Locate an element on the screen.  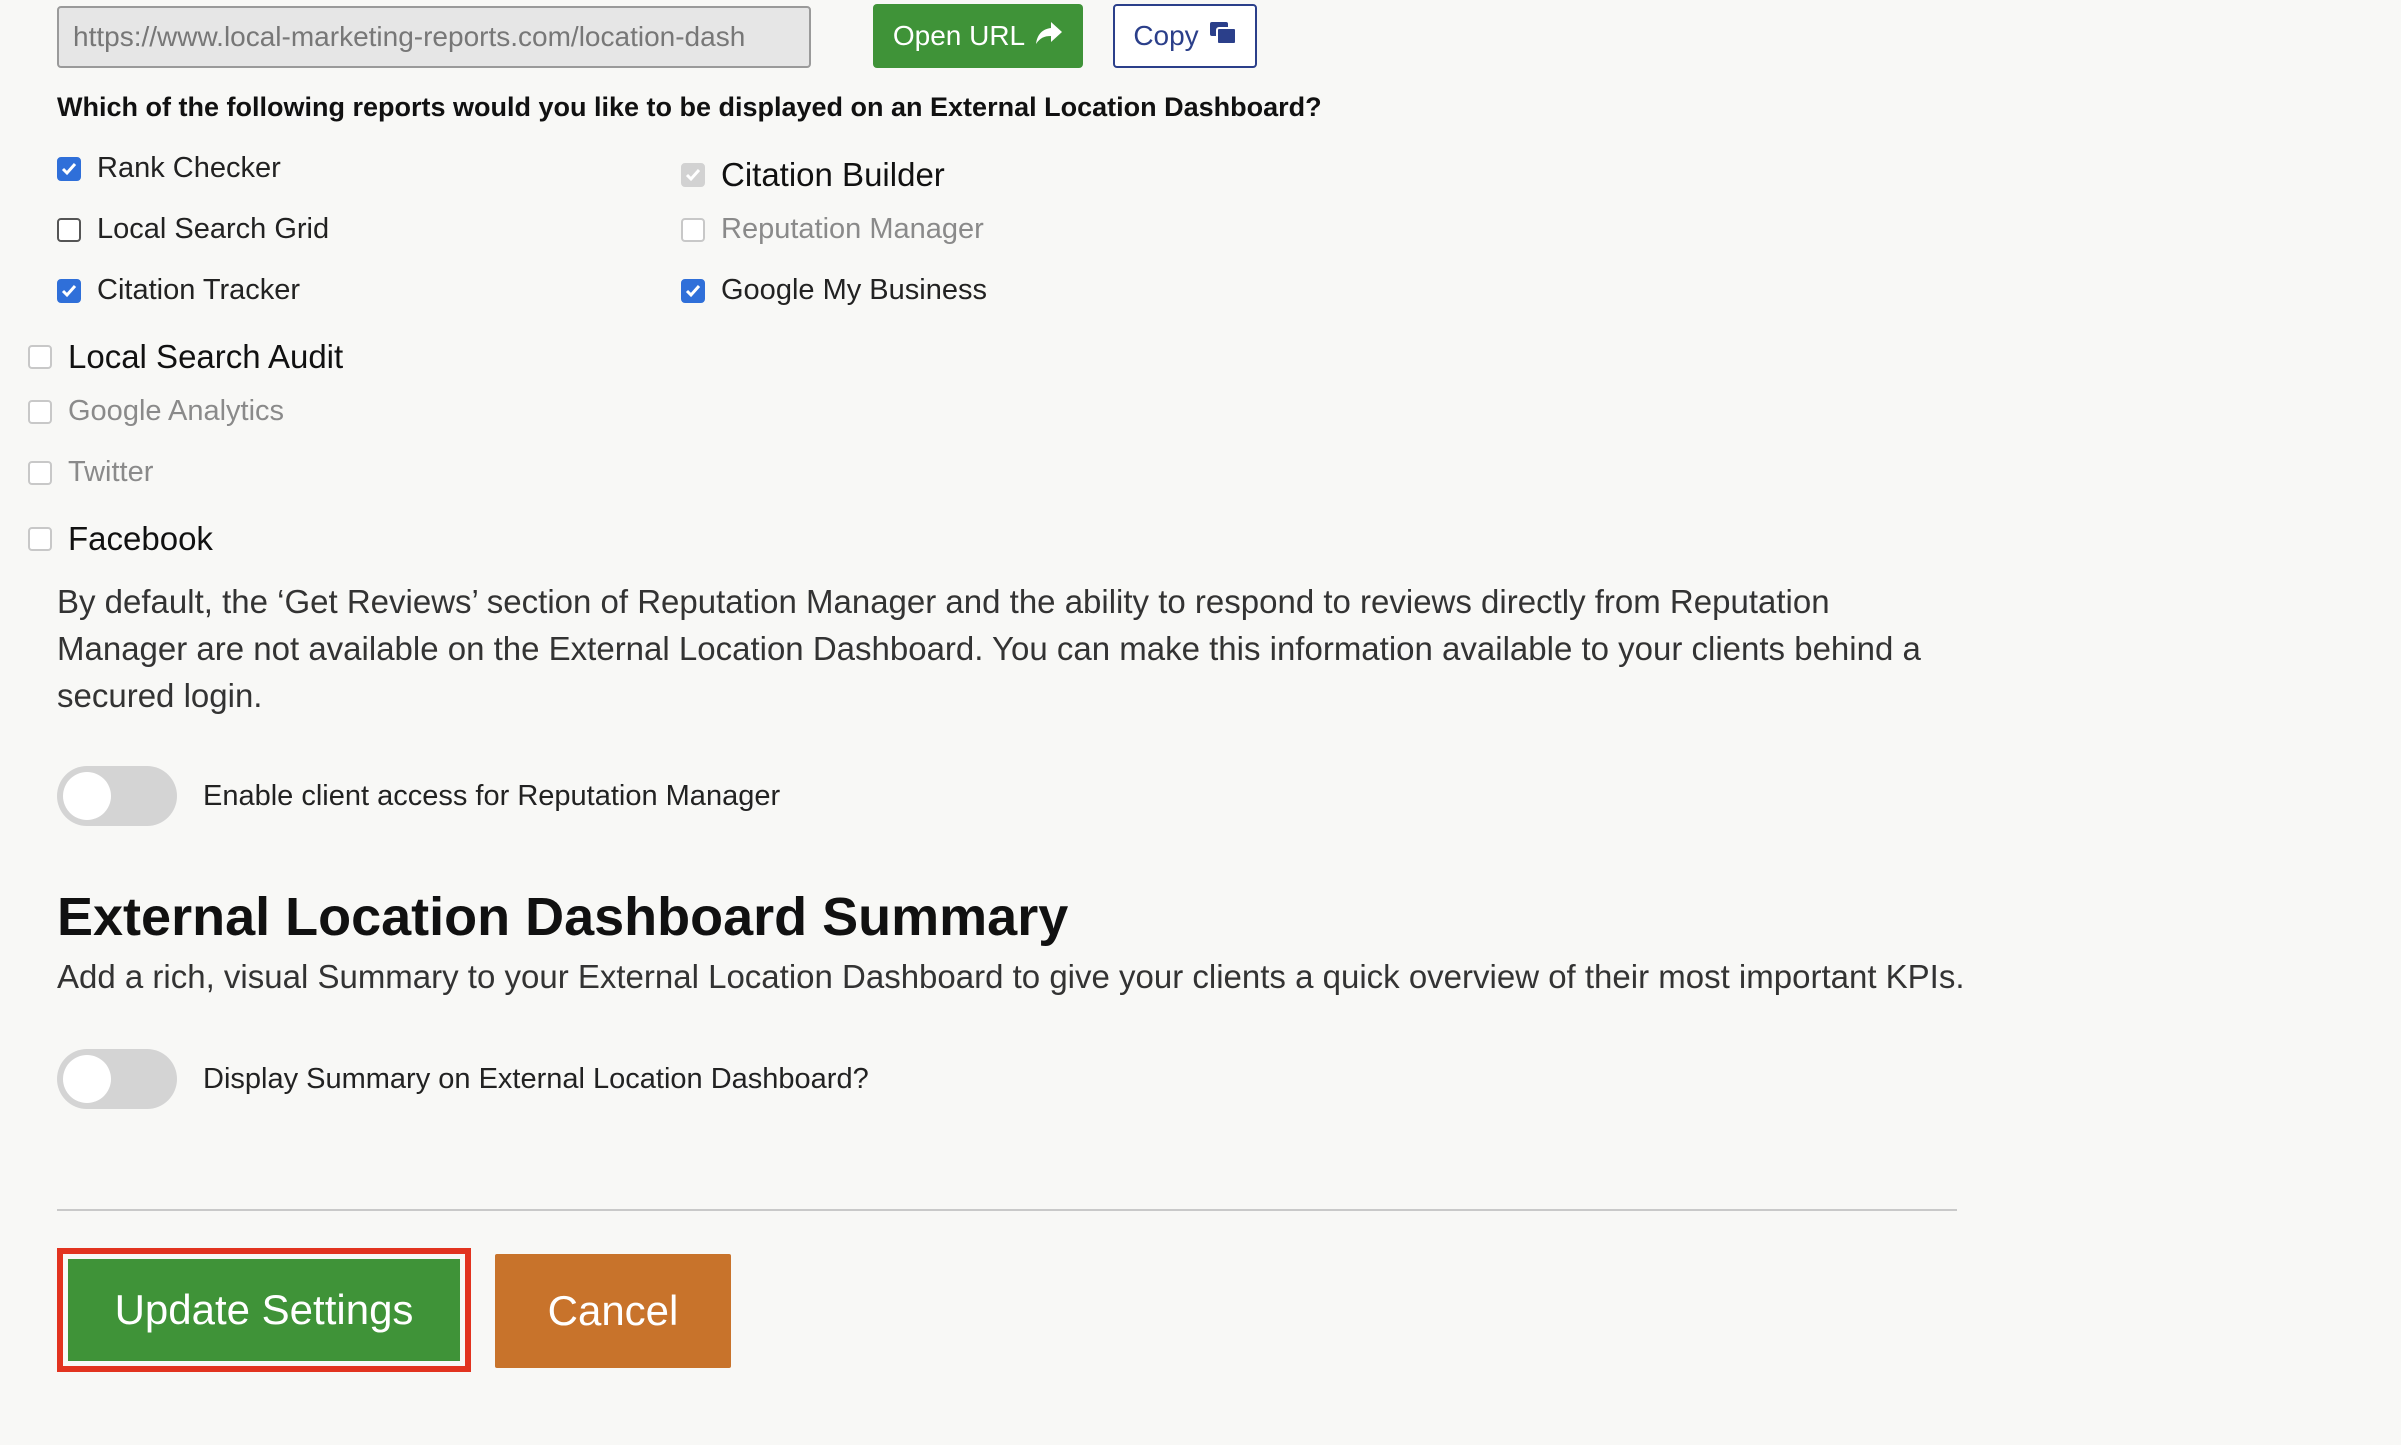
option-google-my-business: Google My Business is located at coordinates (834, 290).